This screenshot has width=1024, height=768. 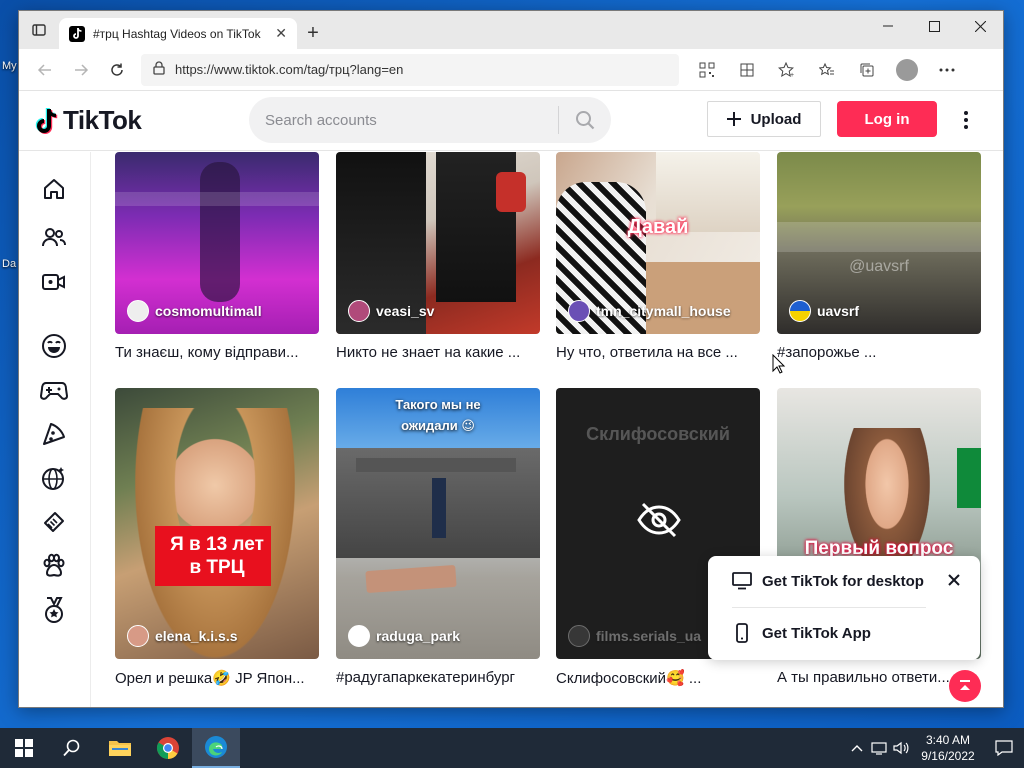 I want to click on desktop-label: My, so click(x=9, y=66).